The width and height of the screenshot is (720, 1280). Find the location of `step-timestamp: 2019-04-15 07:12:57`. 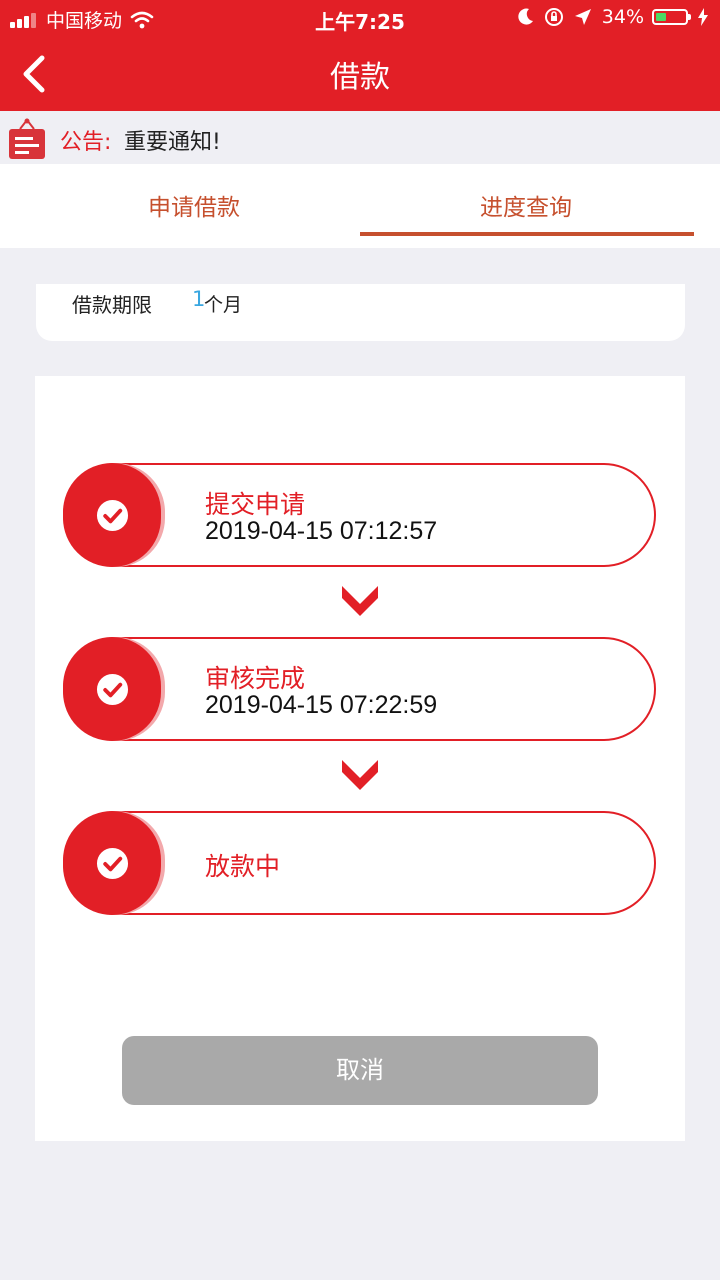

step-timestamp: 2019-04-15 07:12:57 is located at coordinates (321, 531).